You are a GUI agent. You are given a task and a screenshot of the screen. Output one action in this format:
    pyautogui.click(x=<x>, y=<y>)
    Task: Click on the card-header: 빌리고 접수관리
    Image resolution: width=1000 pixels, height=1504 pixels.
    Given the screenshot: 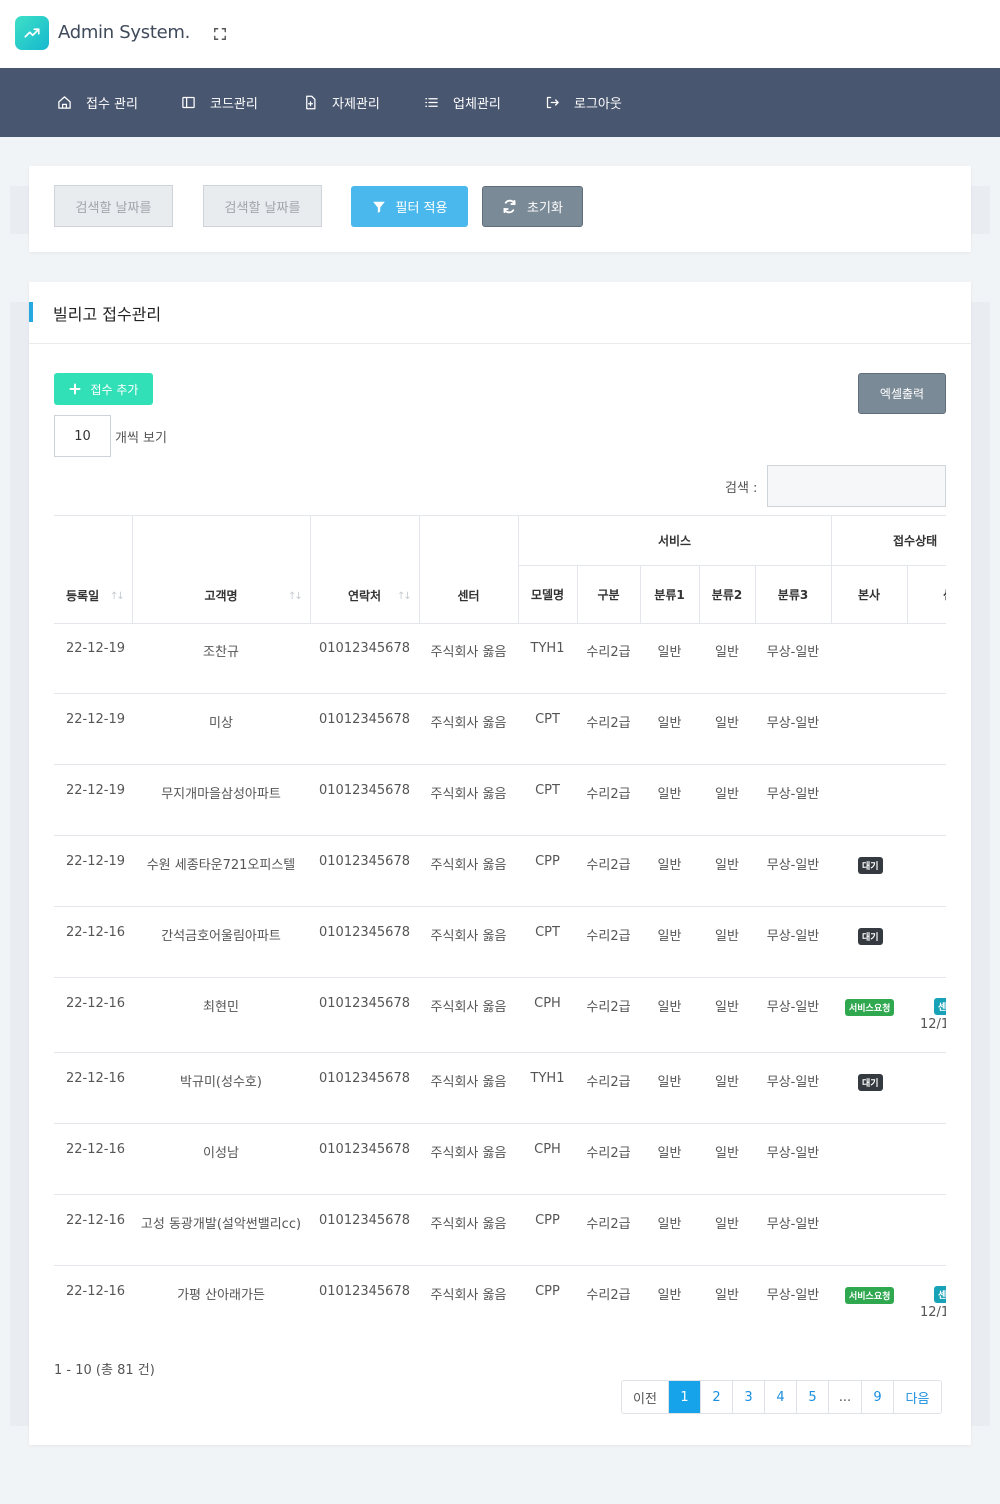 What is the action you would take?
    pyautogui.click(x=500, y=313)
    